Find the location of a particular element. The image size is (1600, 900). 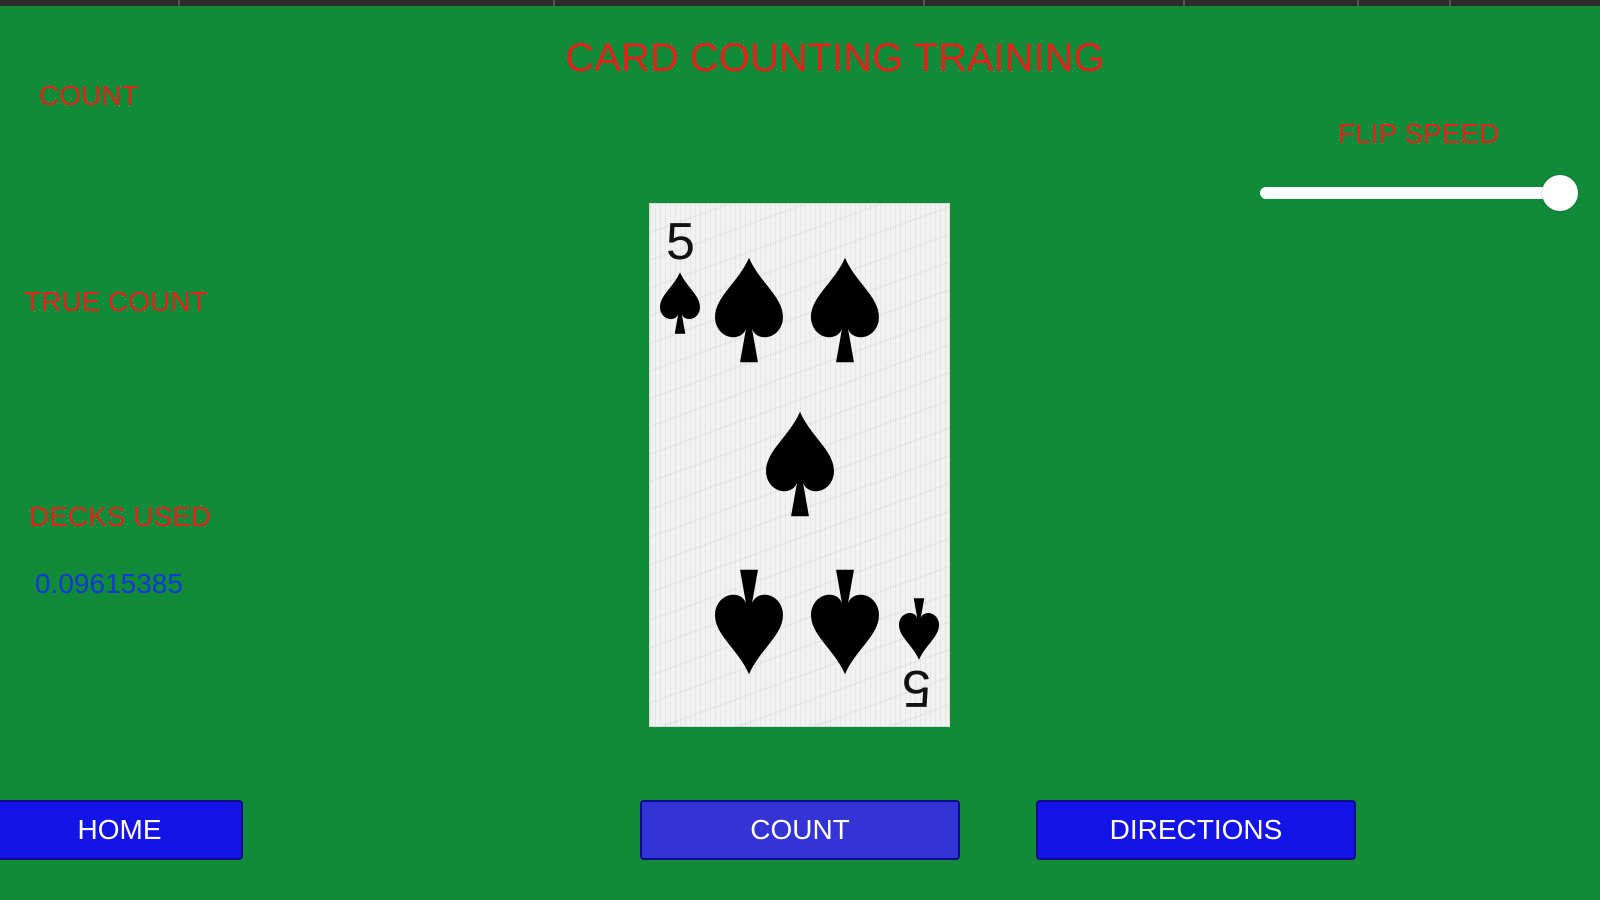

card-rank-bottom: 5 is located at coordinates (916, 688).